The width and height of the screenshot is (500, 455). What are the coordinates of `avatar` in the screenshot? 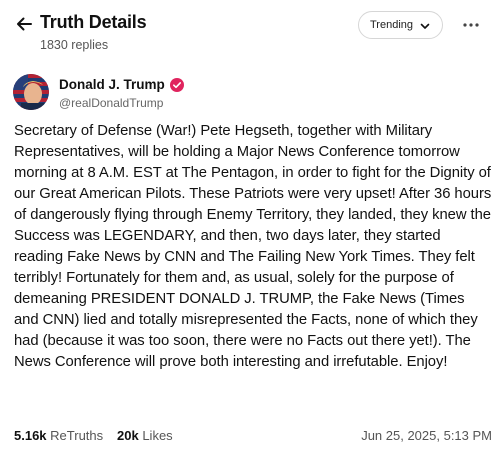 It's located at (31, 92).